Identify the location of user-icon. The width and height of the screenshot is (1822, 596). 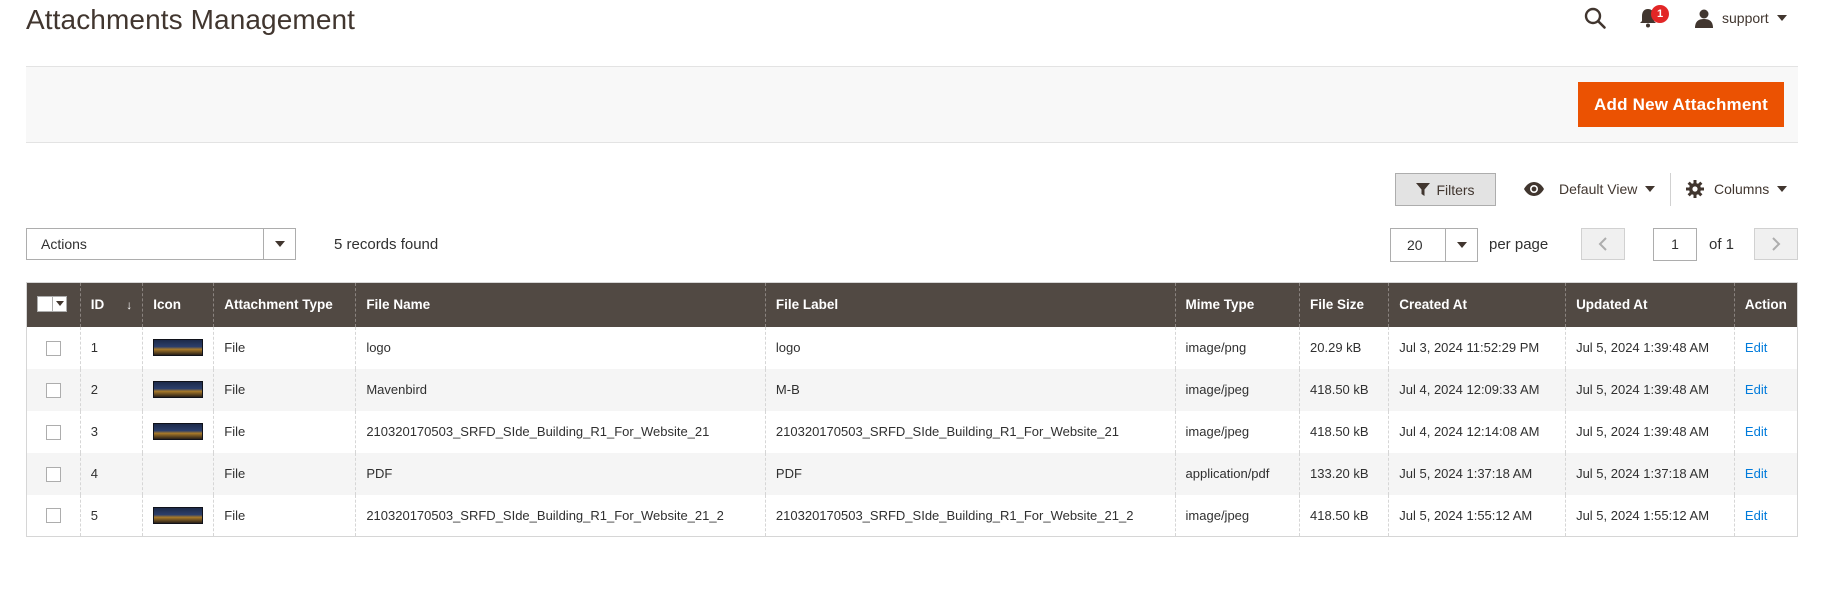
(1704, 18).